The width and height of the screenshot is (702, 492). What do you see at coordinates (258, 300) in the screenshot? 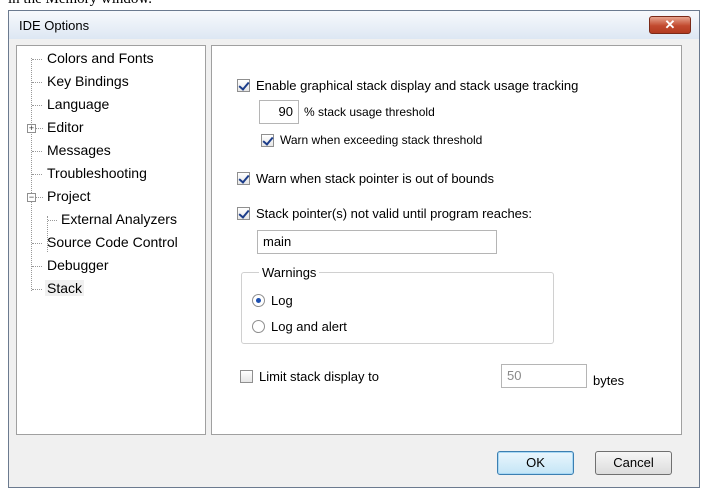
I see `log-radio` at bounding box center [258, 300].